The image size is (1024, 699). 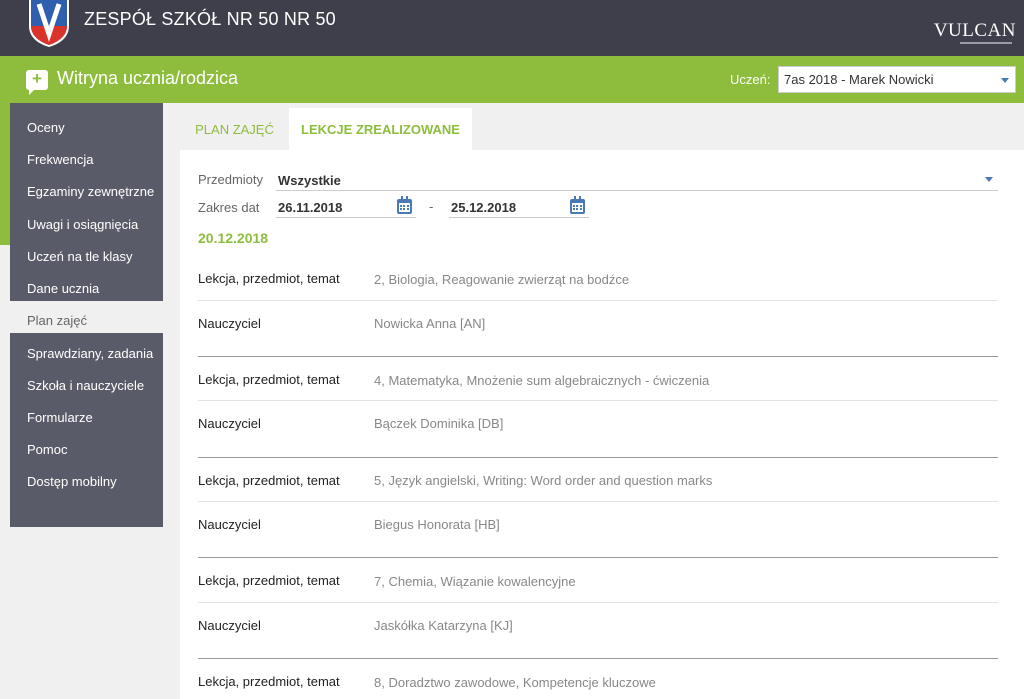 What do you see at coordinates (86, 414) in the screenshot?
I see `sidebar-item-formularze: Formularze` at bounding box center [86, 414].